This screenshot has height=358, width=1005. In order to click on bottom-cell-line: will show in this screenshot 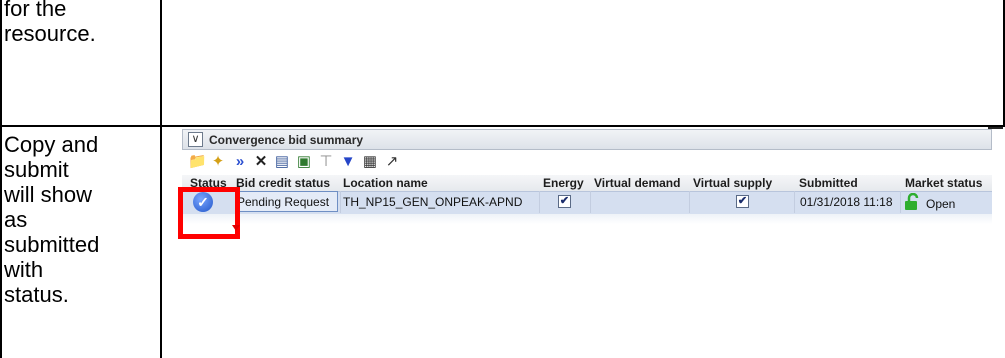, I will do `click(48, 194)`.